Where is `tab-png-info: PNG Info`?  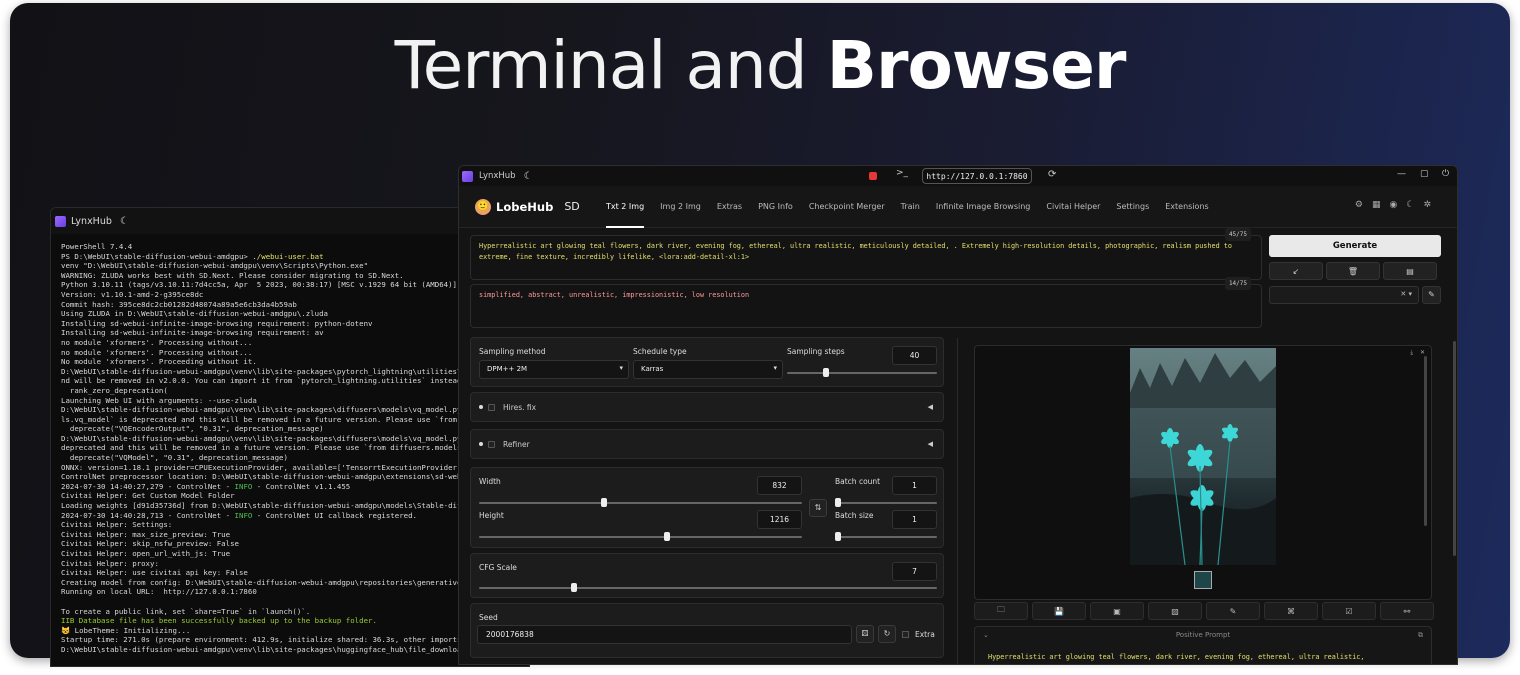
tab-png-info: PNG Info is located at coordinates (775, 207).